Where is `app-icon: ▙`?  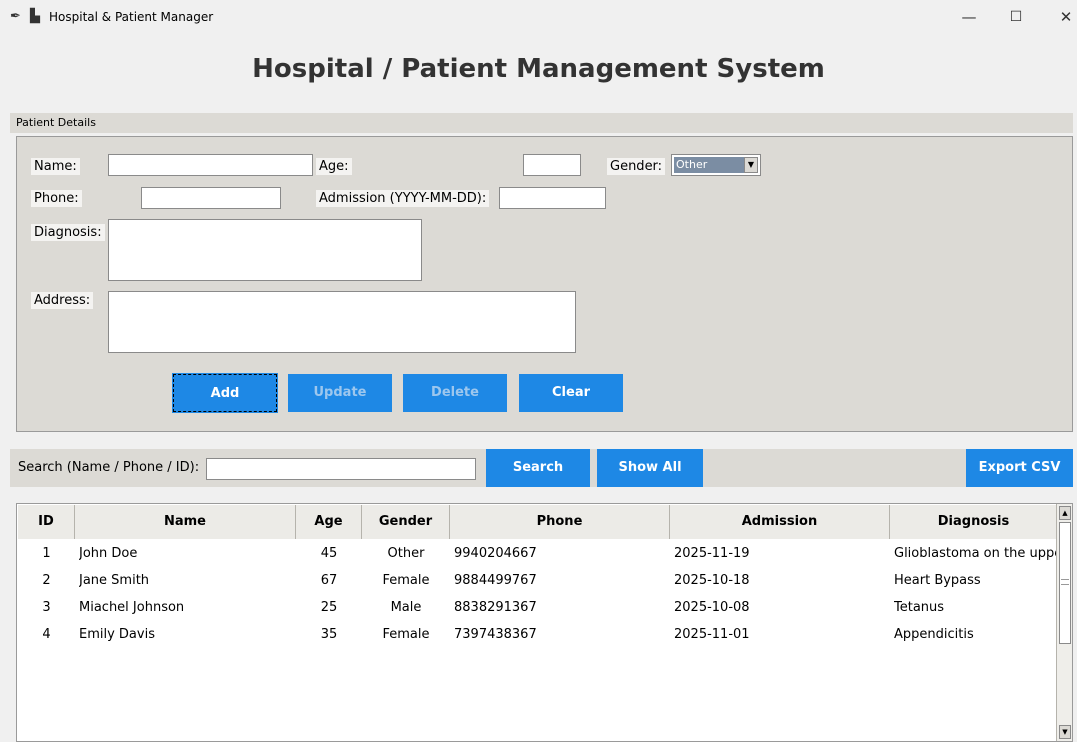 app-icon: ▙ is located at coordinates (35, 16).